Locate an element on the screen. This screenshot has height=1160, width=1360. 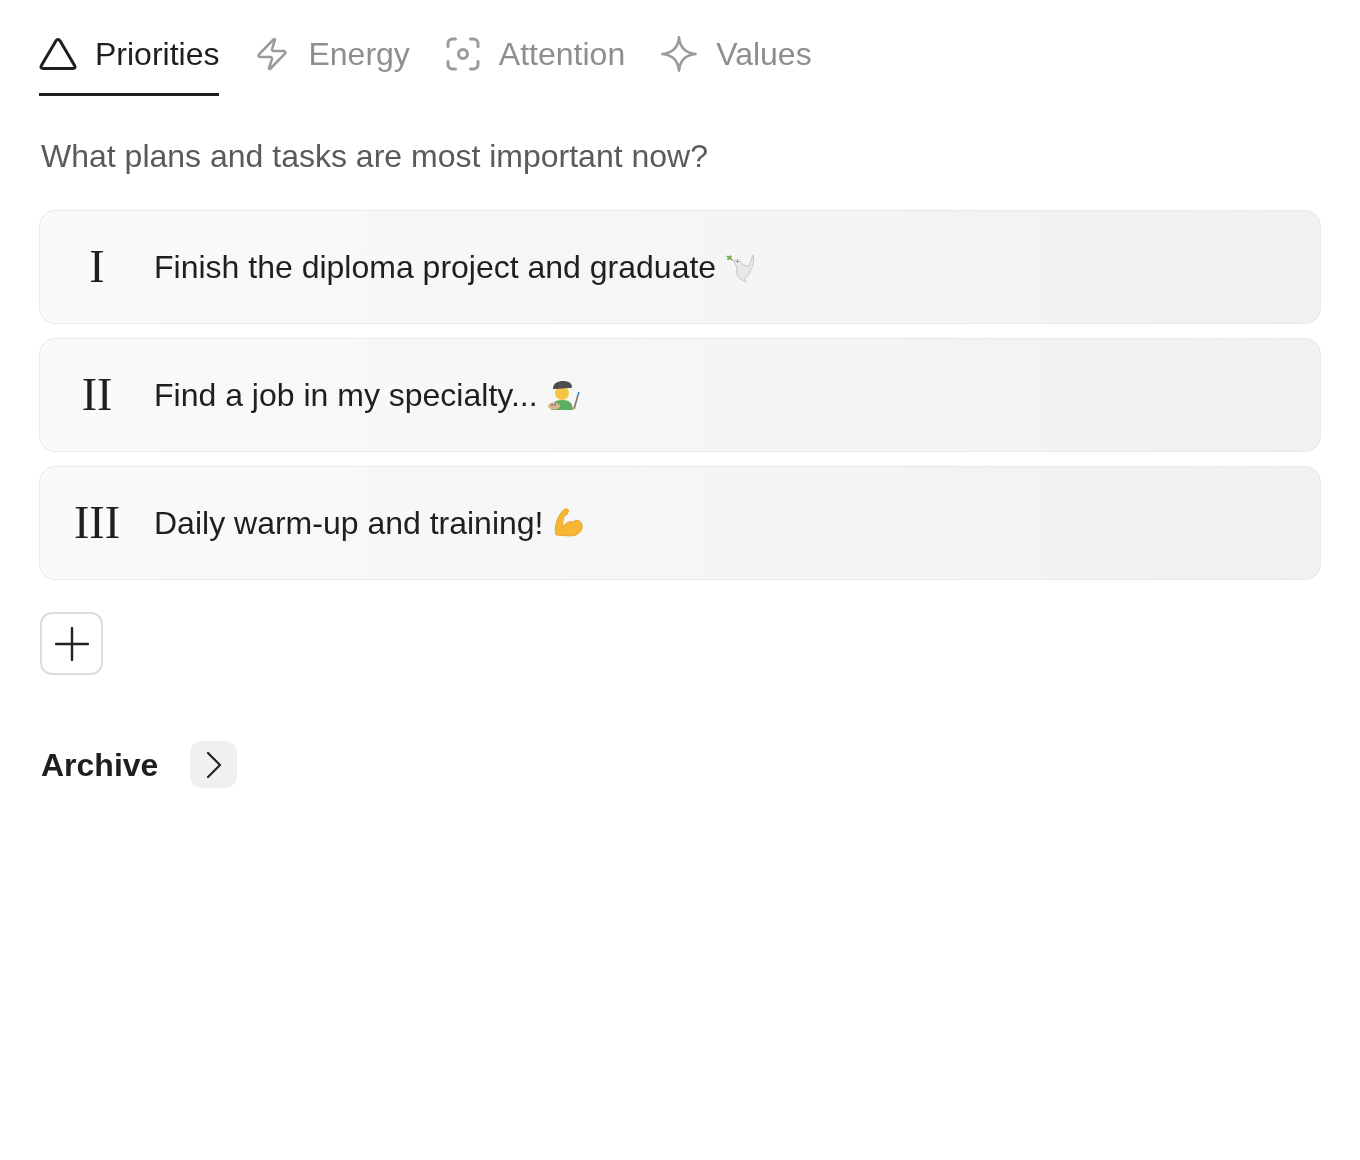
priority-card: III Daily warm-up and training! is located at coordinates (680, 523).